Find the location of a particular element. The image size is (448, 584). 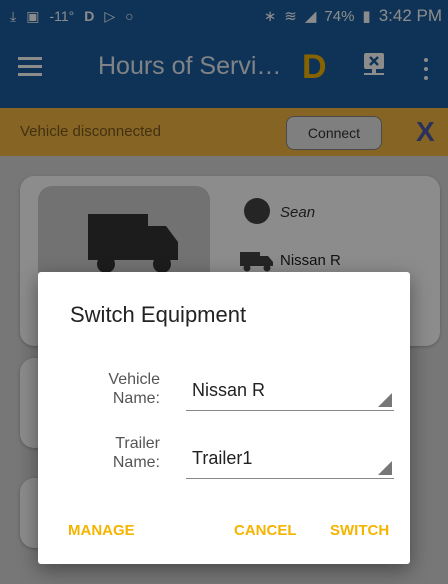

vehicle-name-label: Vehicle Name: is located at coordinates (134, 389).